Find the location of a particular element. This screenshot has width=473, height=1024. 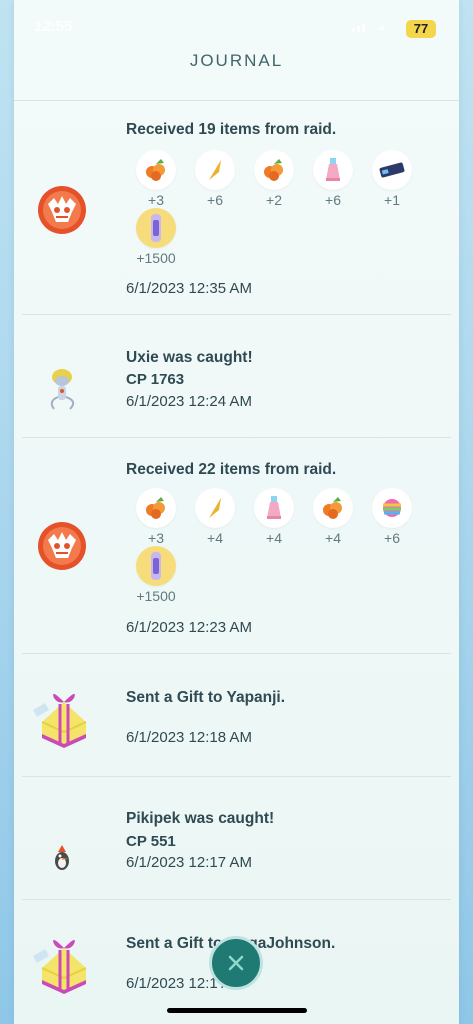

close-icon is located at coordinates (236, 963).